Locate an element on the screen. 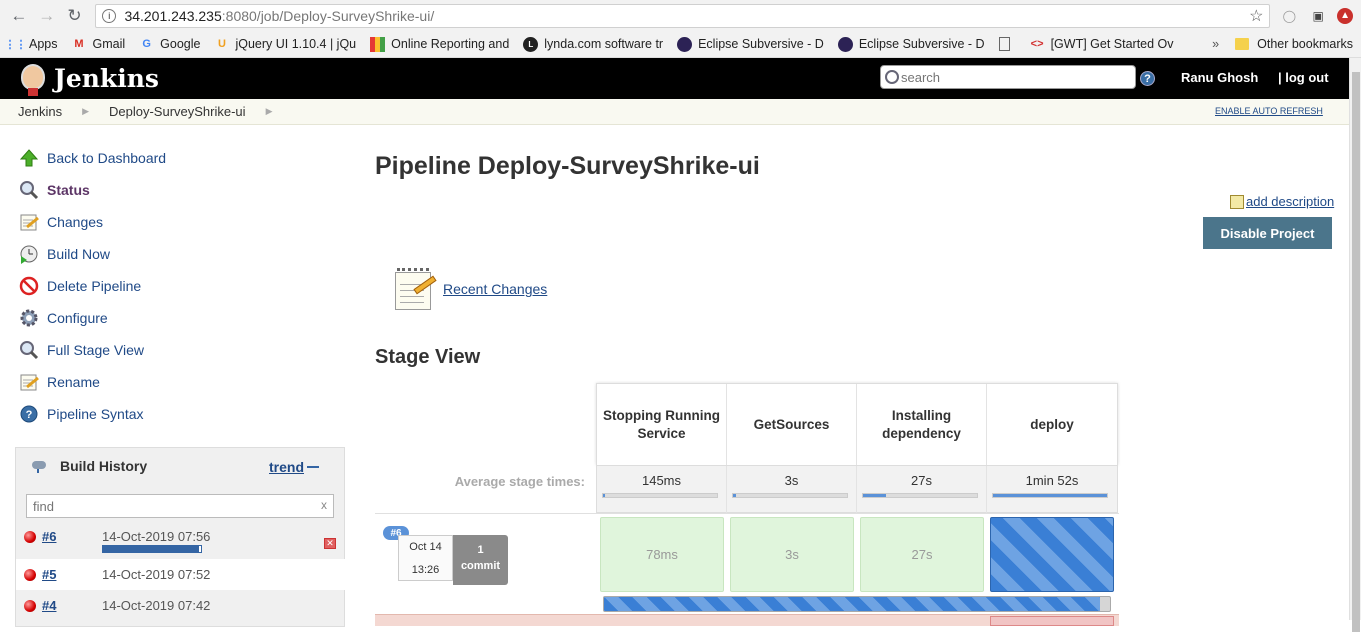  bookmark-label: Apps is located at coordinates (43, 44).